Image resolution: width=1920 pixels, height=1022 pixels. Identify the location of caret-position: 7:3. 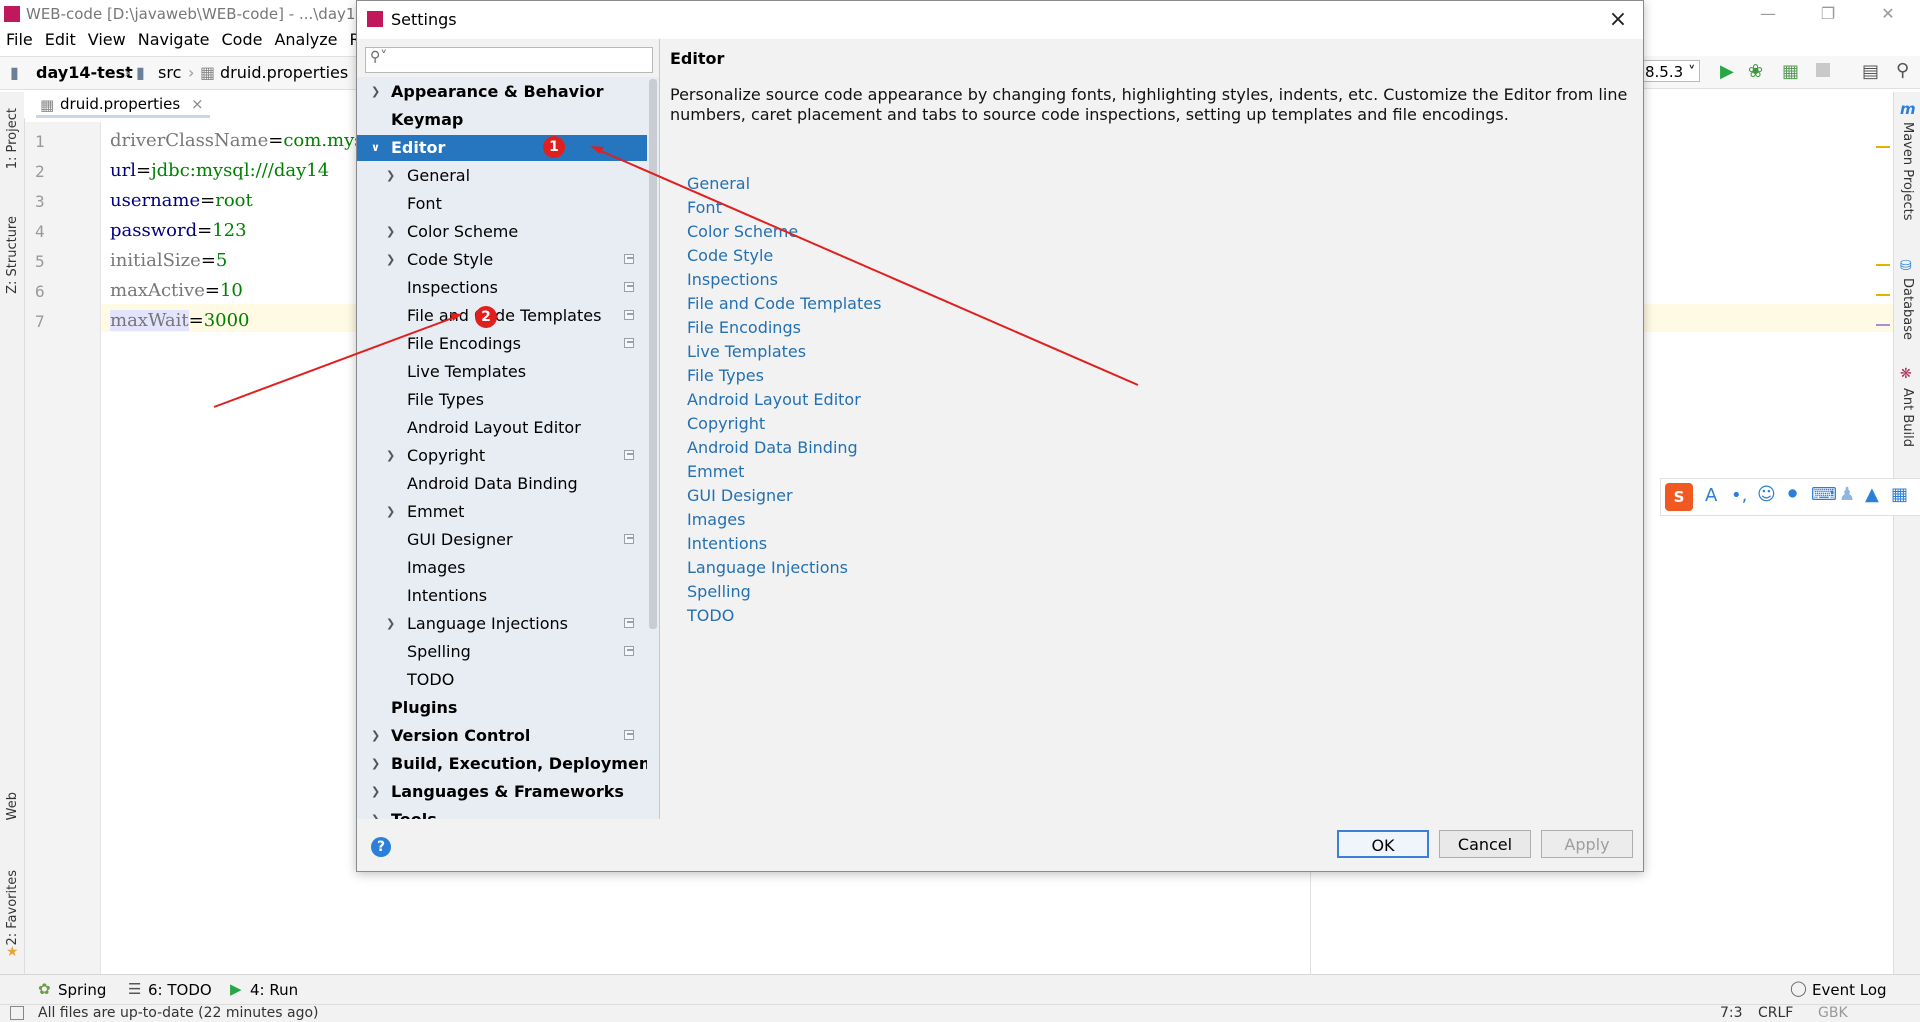
(1731, 1013).